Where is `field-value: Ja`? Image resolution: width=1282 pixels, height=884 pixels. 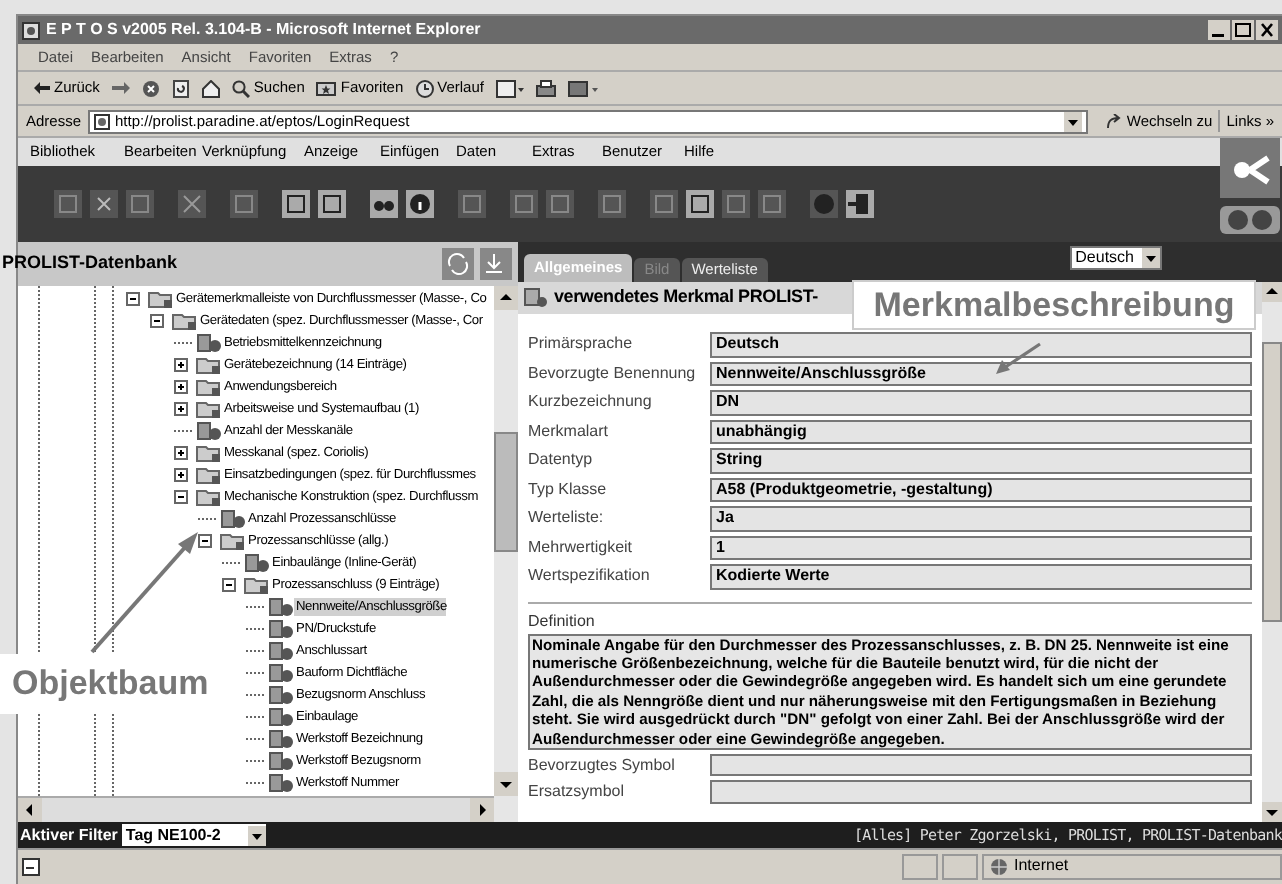 field-value: Ja is located at coordinates (981, 518).